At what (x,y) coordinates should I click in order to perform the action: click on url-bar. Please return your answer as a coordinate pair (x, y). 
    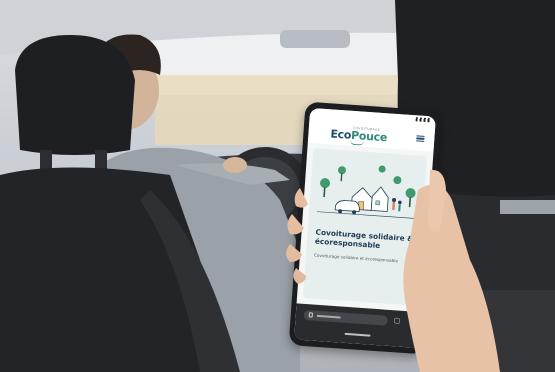
    Looking at the image, I should click on (345, 317).